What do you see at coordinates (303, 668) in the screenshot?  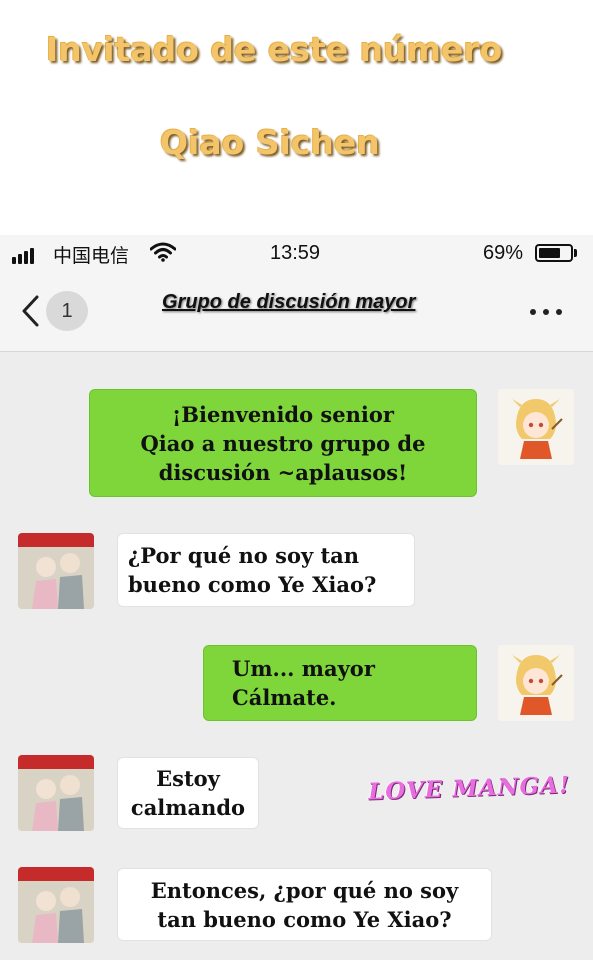 I see `message-text: Um... mayor` at bounding box center [303, 668].